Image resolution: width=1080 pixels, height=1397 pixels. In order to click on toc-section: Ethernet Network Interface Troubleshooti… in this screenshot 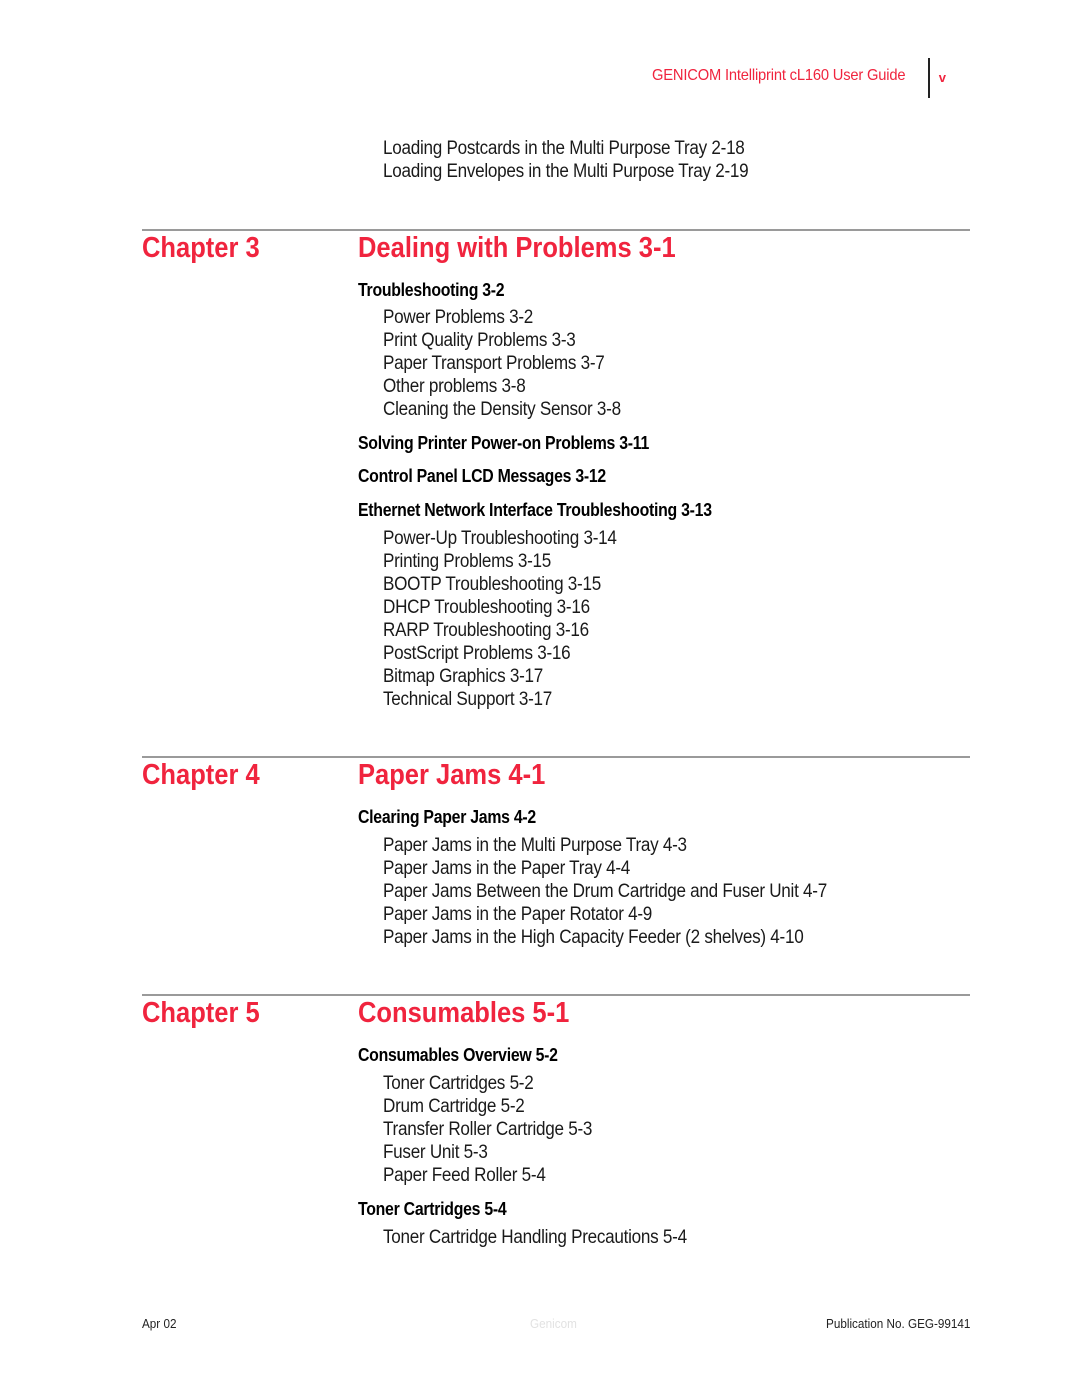, I will do `click(535, 510)`.